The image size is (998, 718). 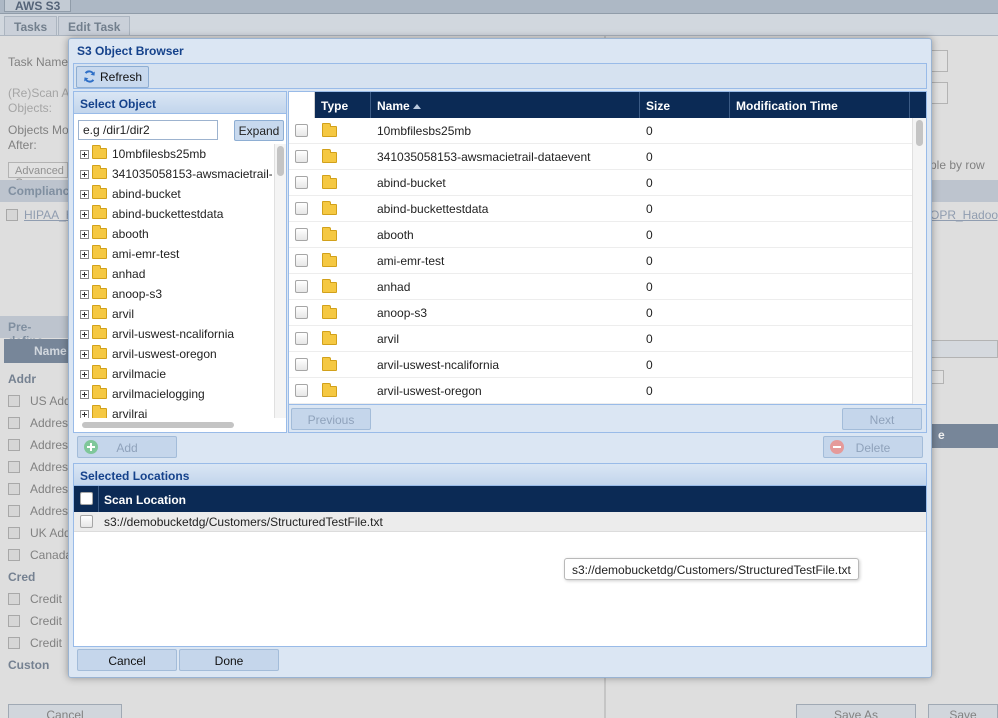 What do you see at coordinates (601, 391) in the screenshot?
I see `object-row: arvil-uswest-oregon 0` at bounding box center [601, 391].